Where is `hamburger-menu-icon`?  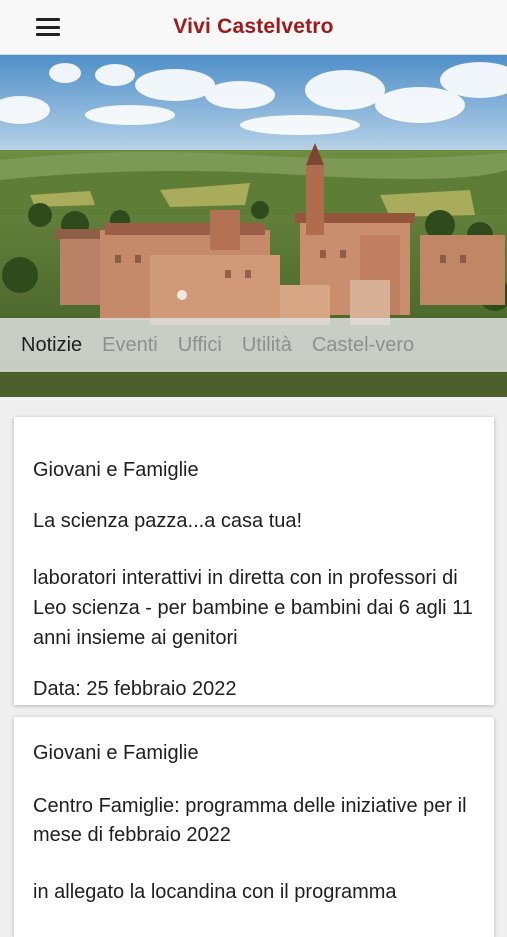
hamburger-menu-icon is located at coordinates (48, 27).